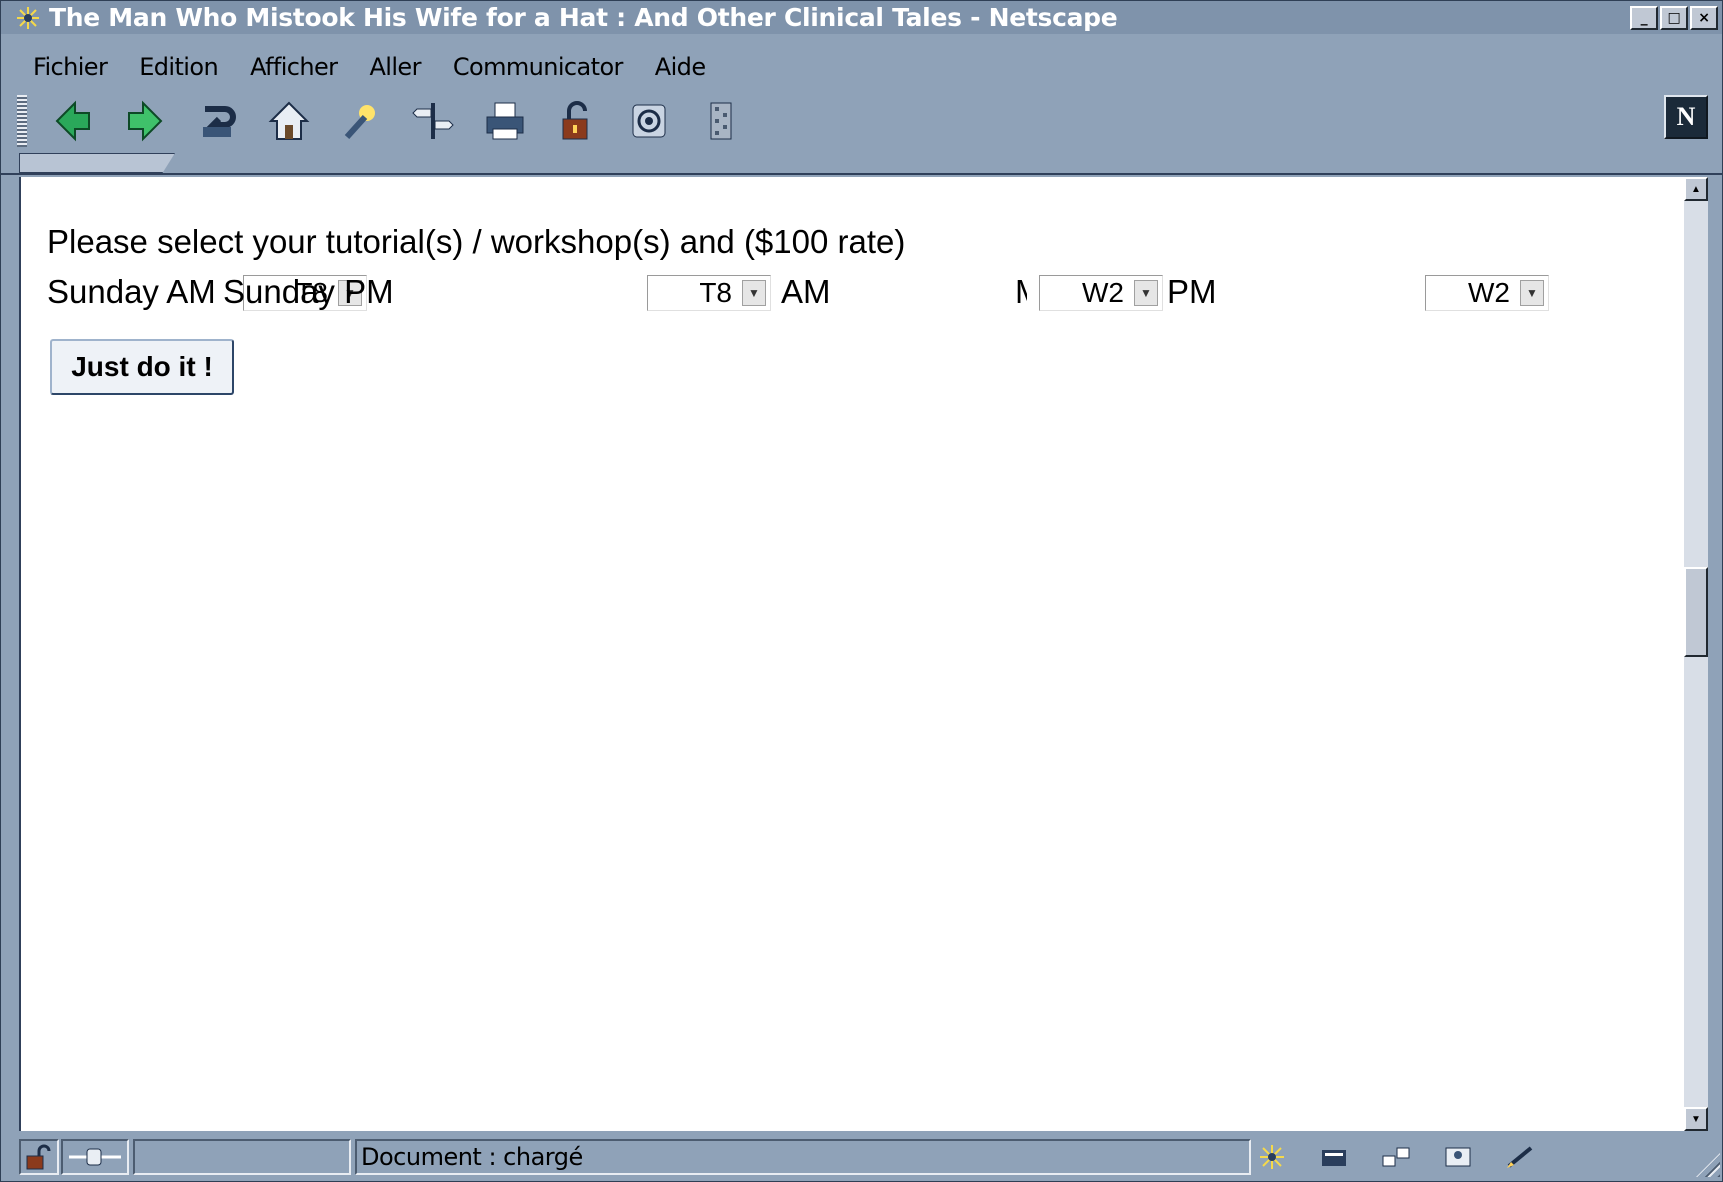  Describe the element at coordinates (1192, 291) in the screenshot. I see `monday-pm-label: PM` at that location.